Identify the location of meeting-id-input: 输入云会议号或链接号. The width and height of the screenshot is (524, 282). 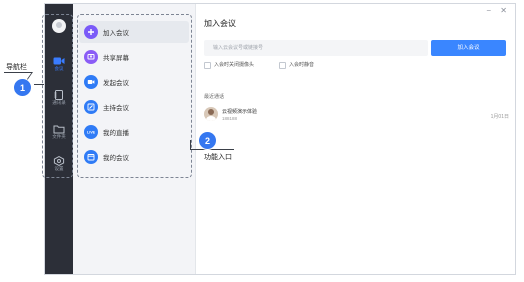
(316, 48).